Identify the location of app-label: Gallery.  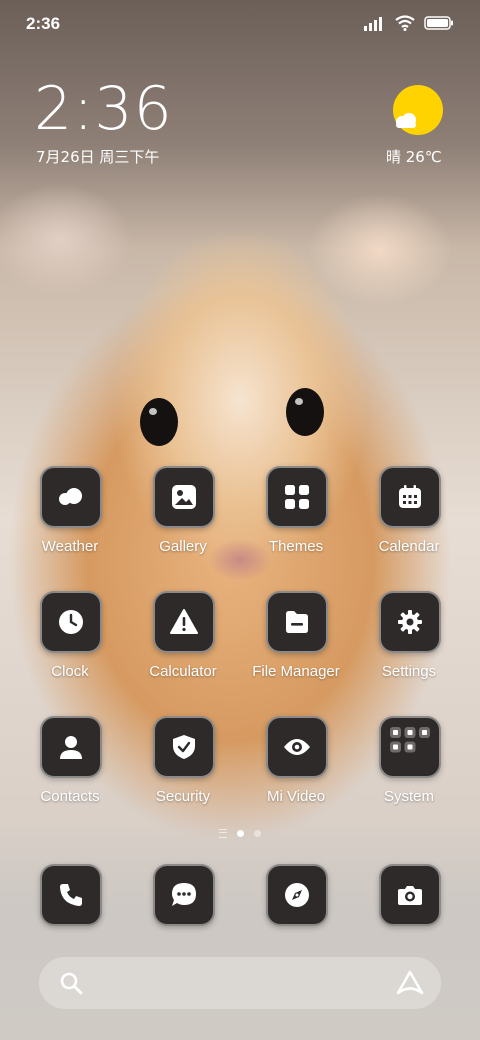
(183, 546).